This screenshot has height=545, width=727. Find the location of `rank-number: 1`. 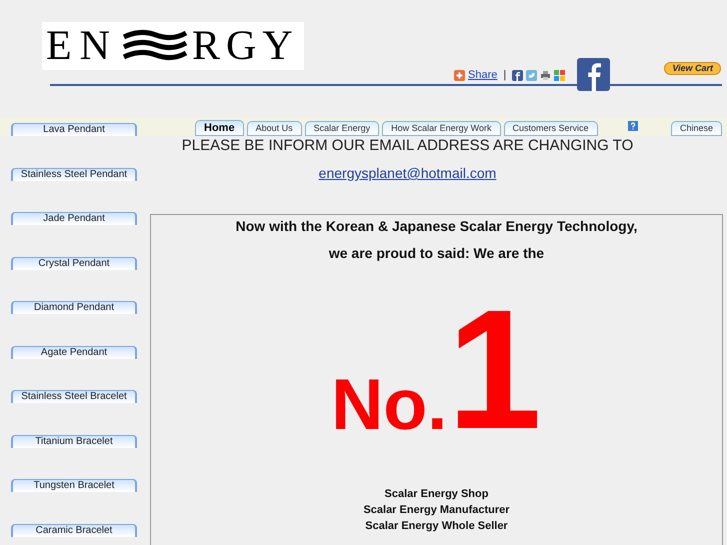

rank-number: 1 is located at coordinates (494, 370).